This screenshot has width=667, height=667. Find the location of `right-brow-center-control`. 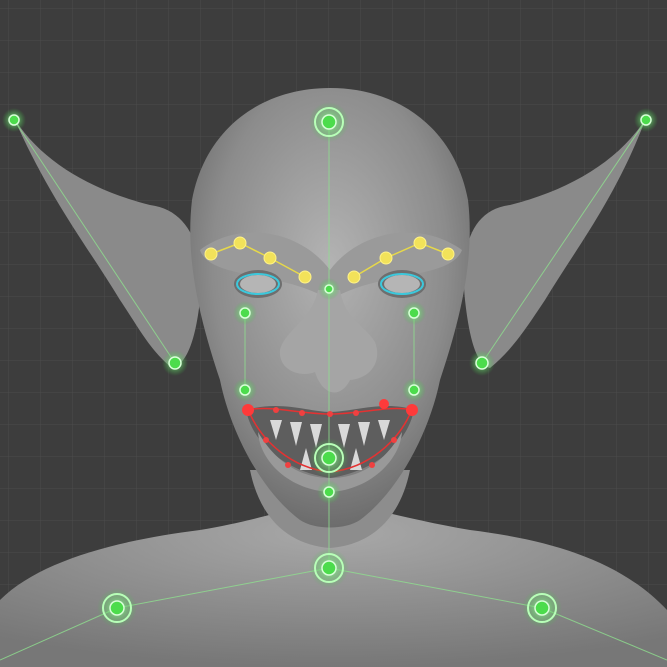

right-brow-center-control is located at coordinates (354, 277).